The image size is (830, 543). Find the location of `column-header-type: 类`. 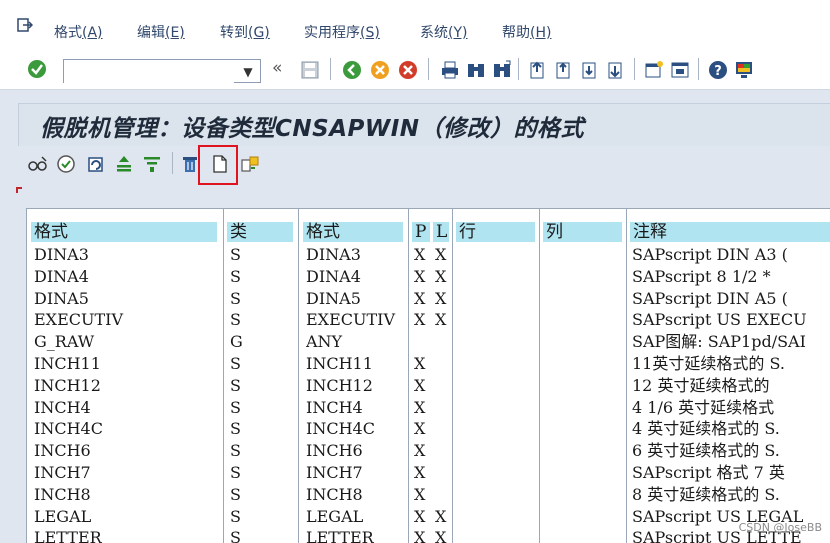

column-header-type: 类 is located at coordinates (260, 232).